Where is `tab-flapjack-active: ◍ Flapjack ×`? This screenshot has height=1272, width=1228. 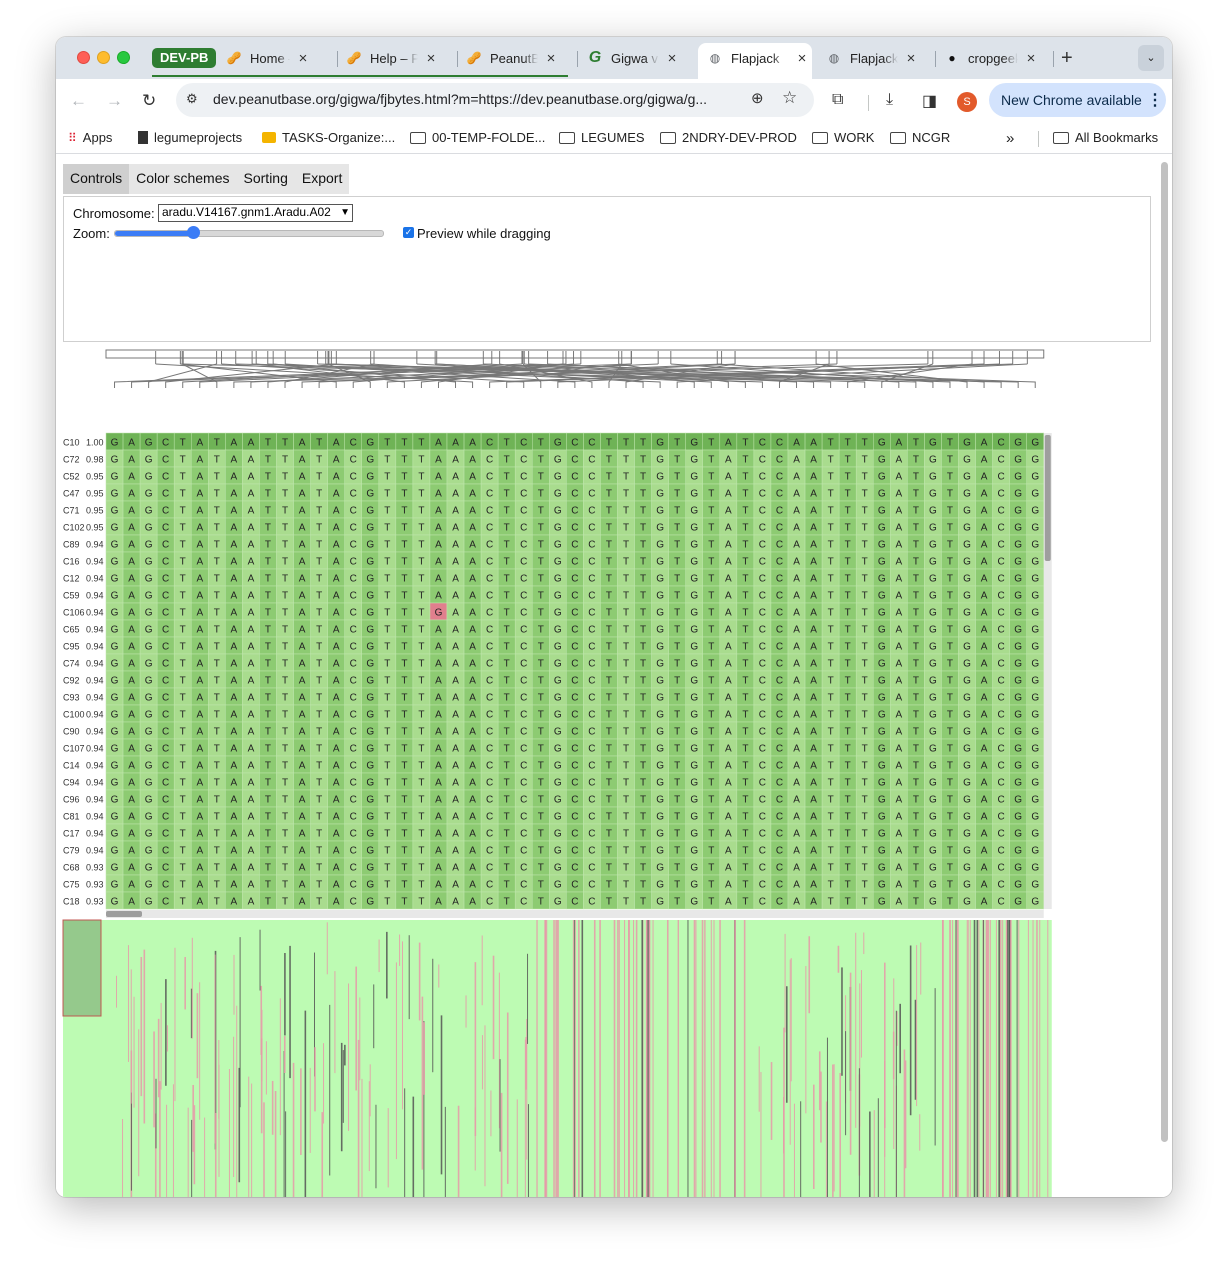 tab-flapjack-active: ◍ Flapjack × is located at coordinates (758, 58).